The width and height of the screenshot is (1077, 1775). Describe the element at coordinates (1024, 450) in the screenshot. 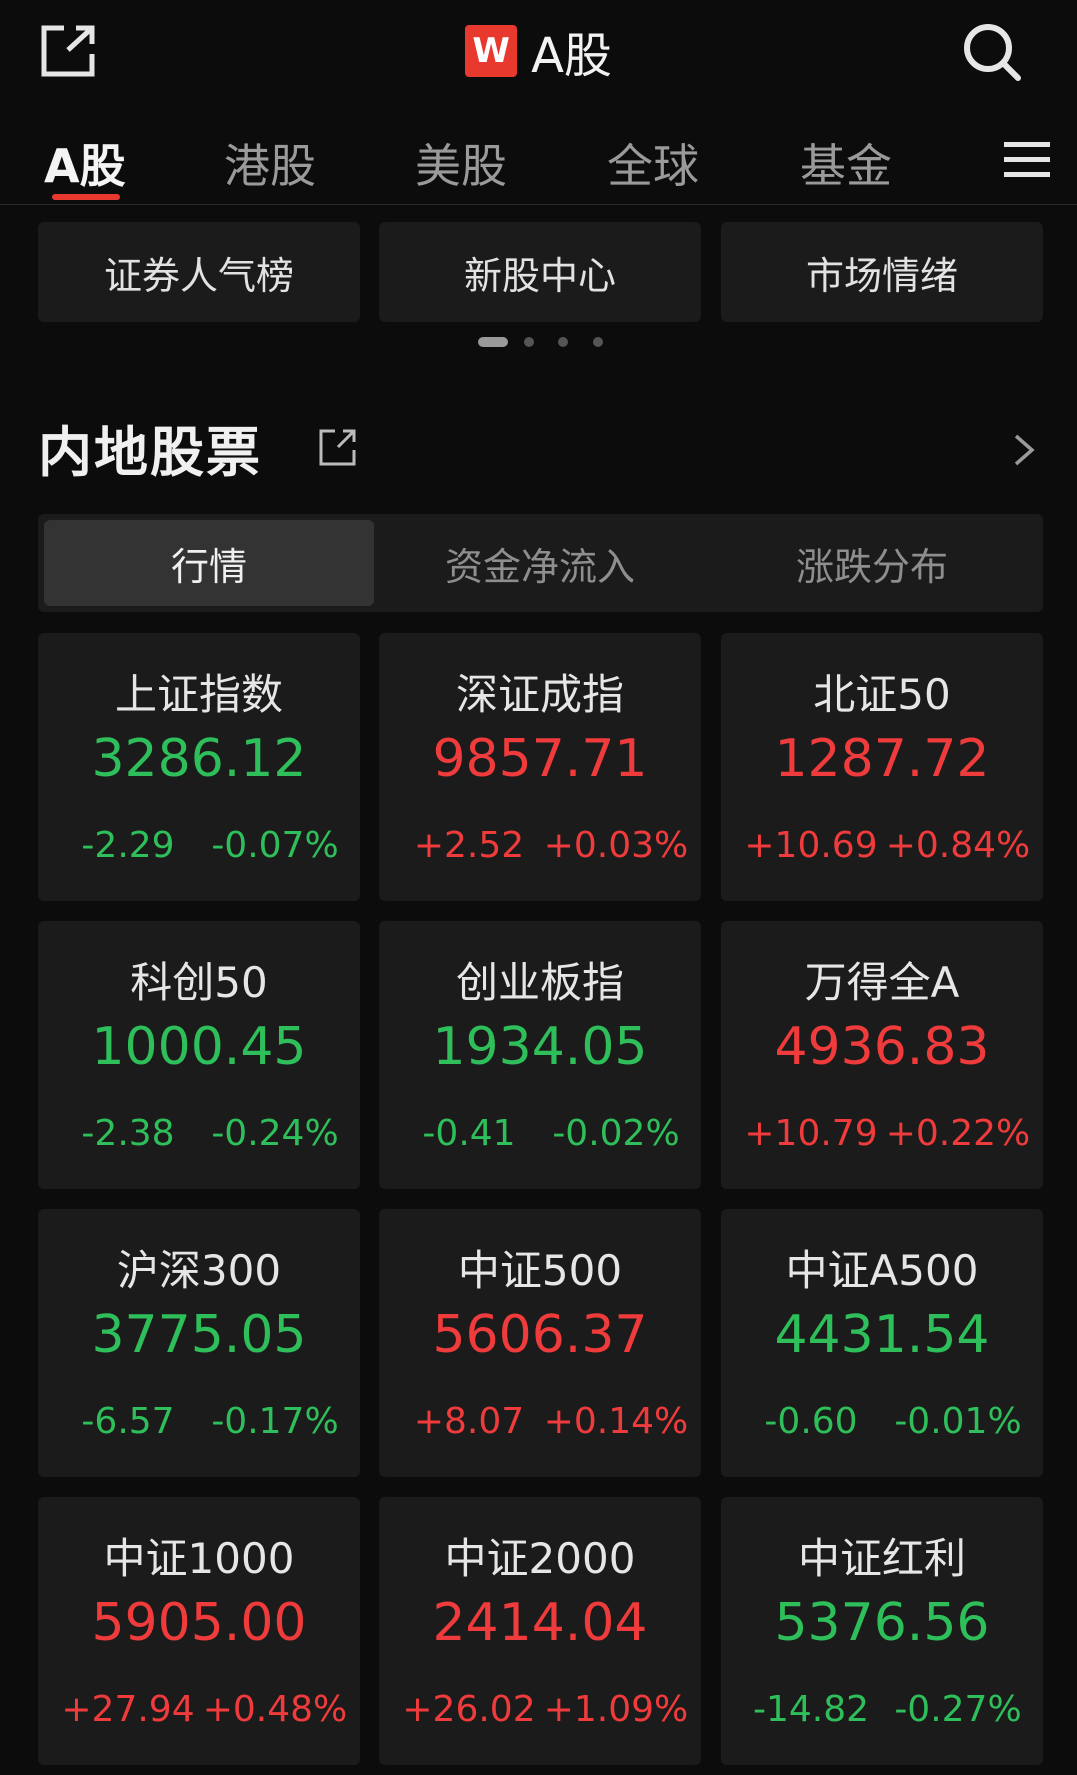

I see `chevron-right-icon` at that location.